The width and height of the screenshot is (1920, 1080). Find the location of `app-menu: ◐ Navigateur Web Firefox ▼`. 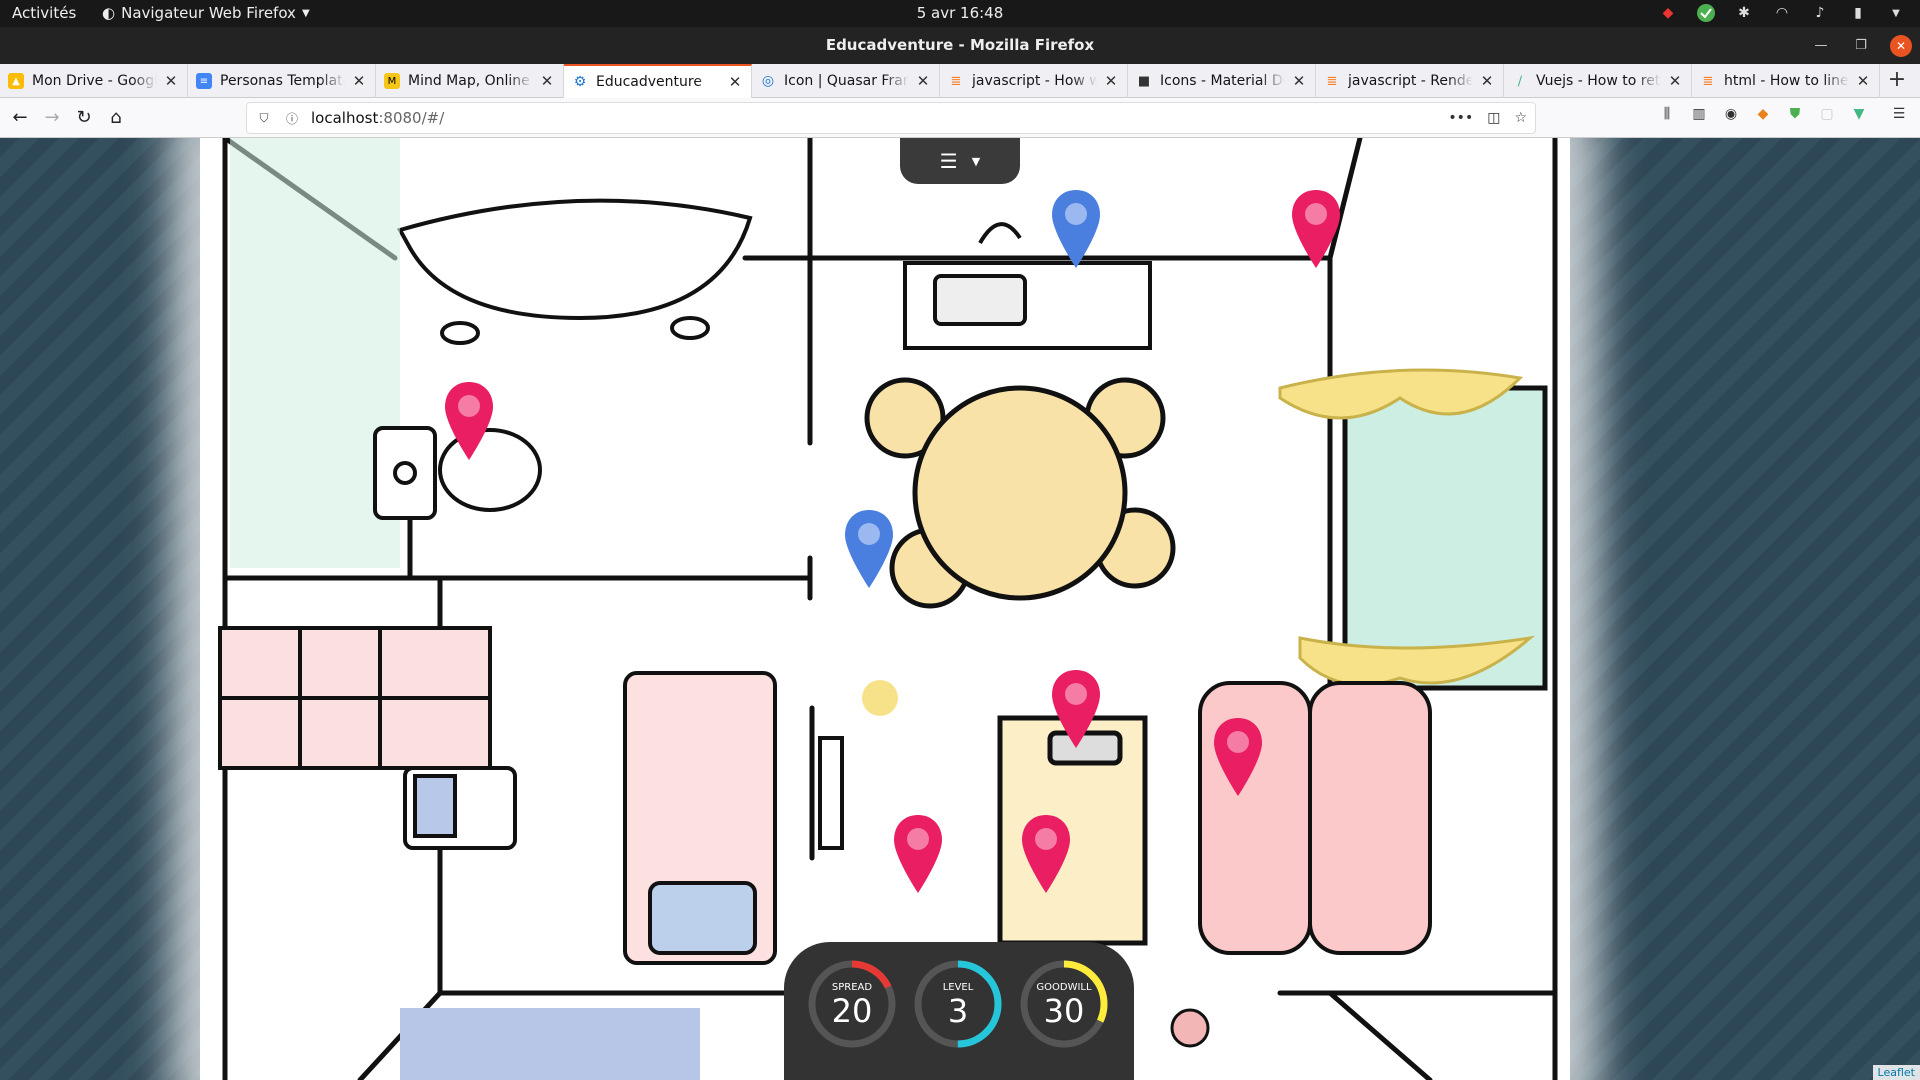

app-menu: ◐ Navigateur Web Firefox ▼ is located at coordinates (206, 13).